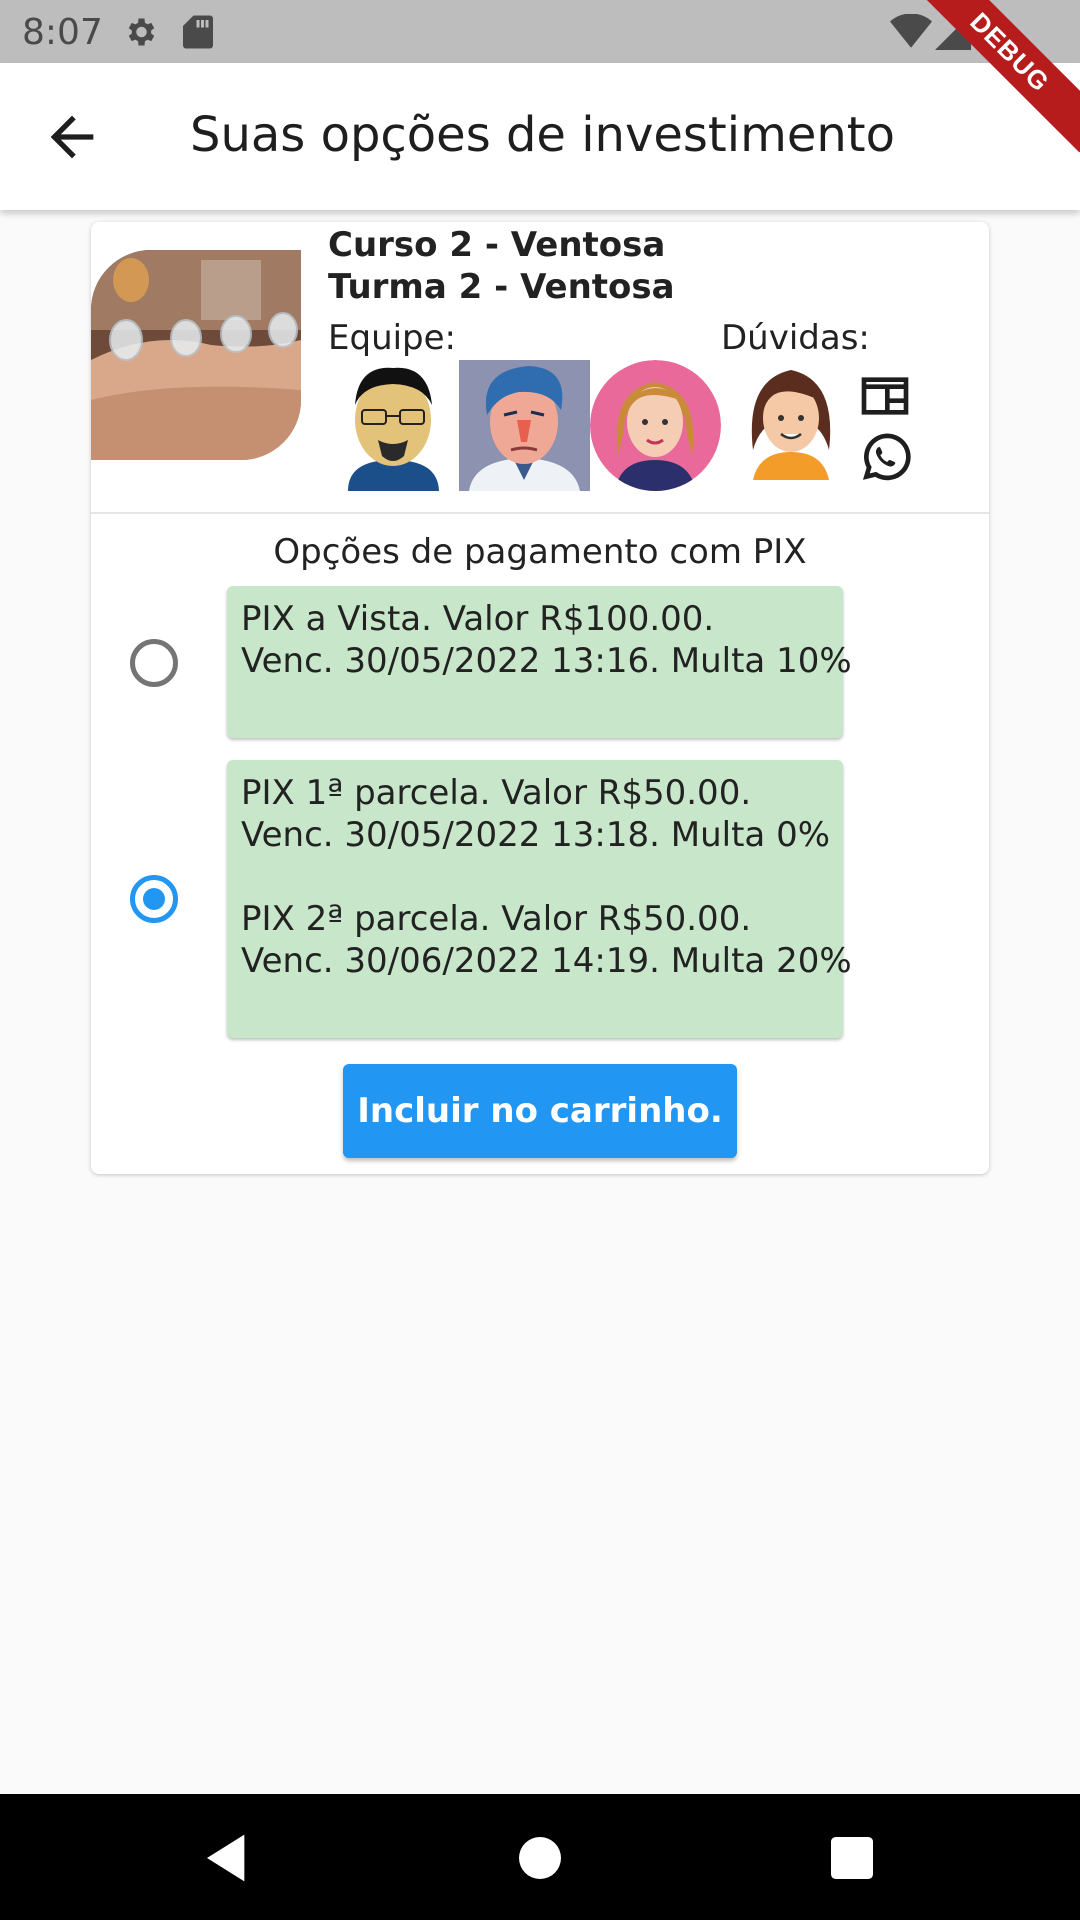 The image size is (1080, 1920). What do you see at coordinates (885, 458) in the screenshot?
I see `whatsapp-icon` at bounding box center [885, 458].